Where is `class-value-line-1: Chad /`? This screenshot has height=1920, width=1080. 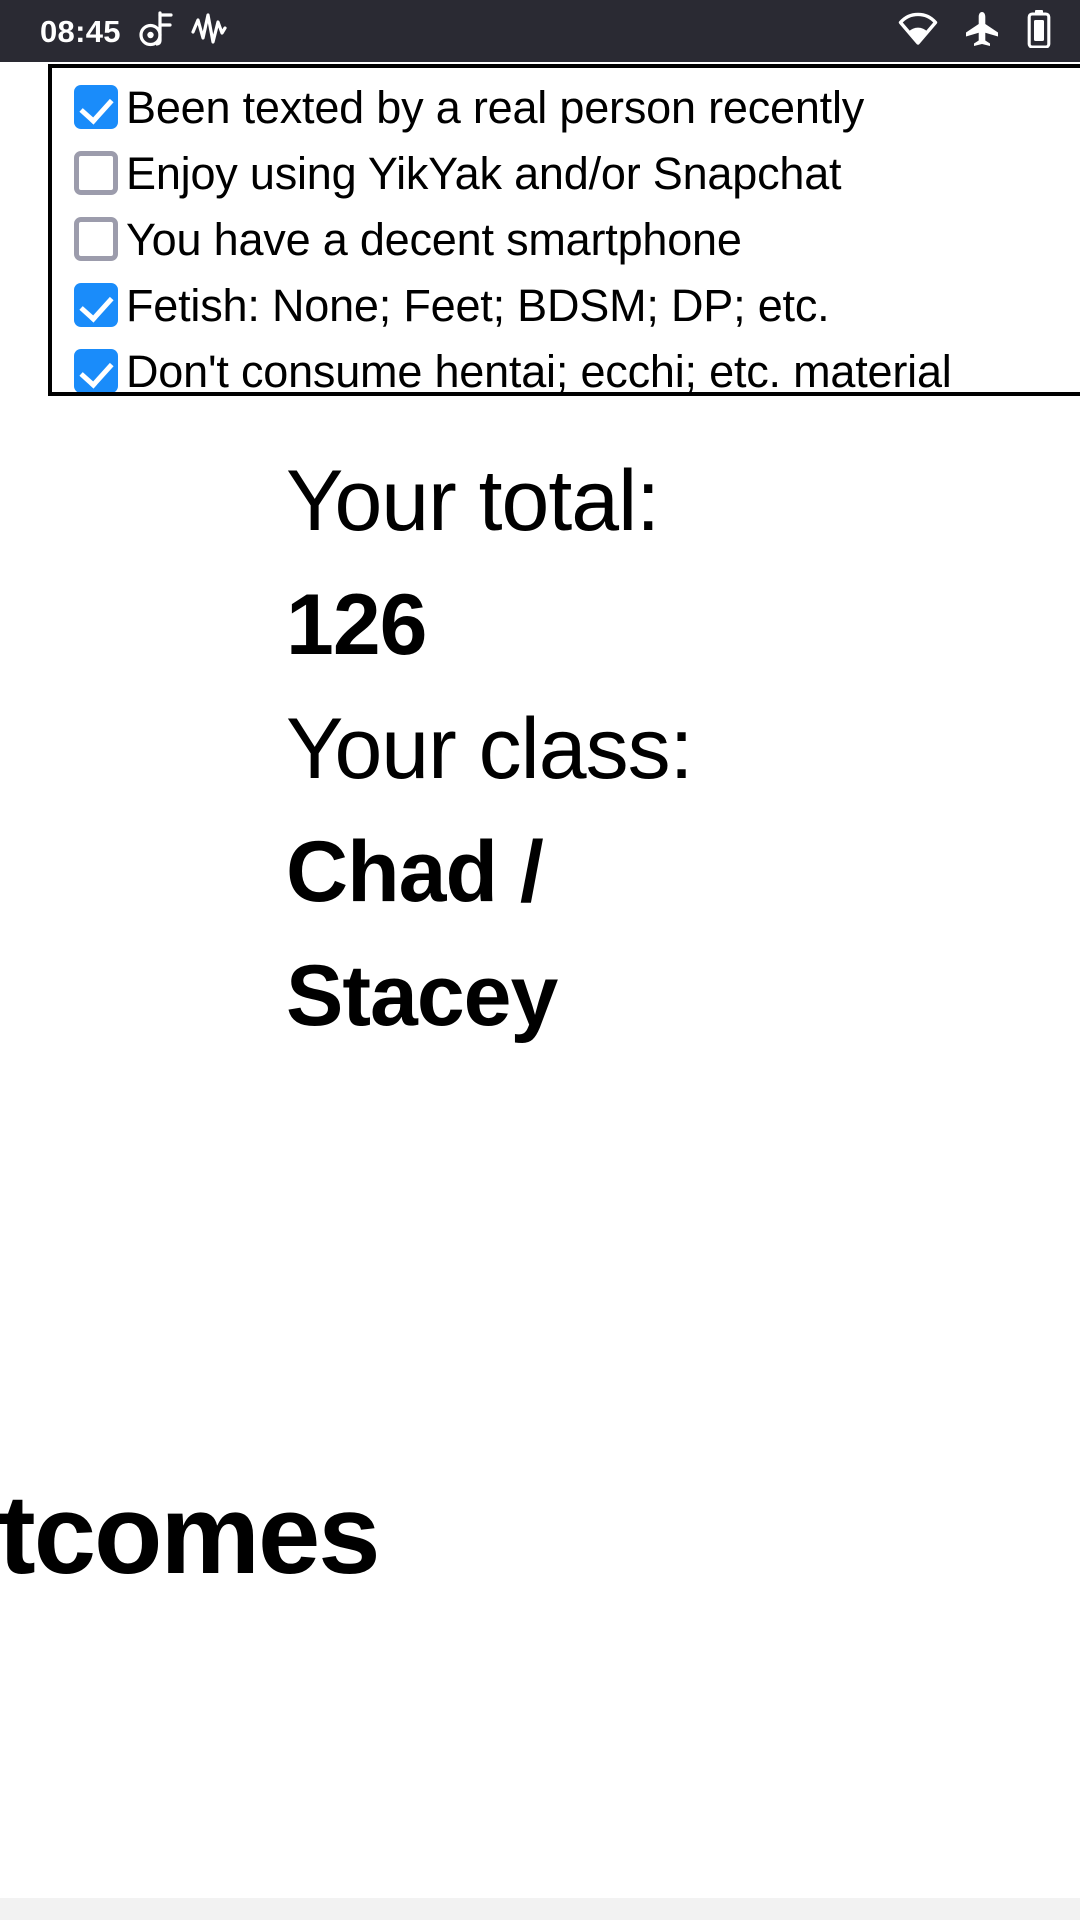
class-value-line-1: Chad / is located at coordinates (415, 872).